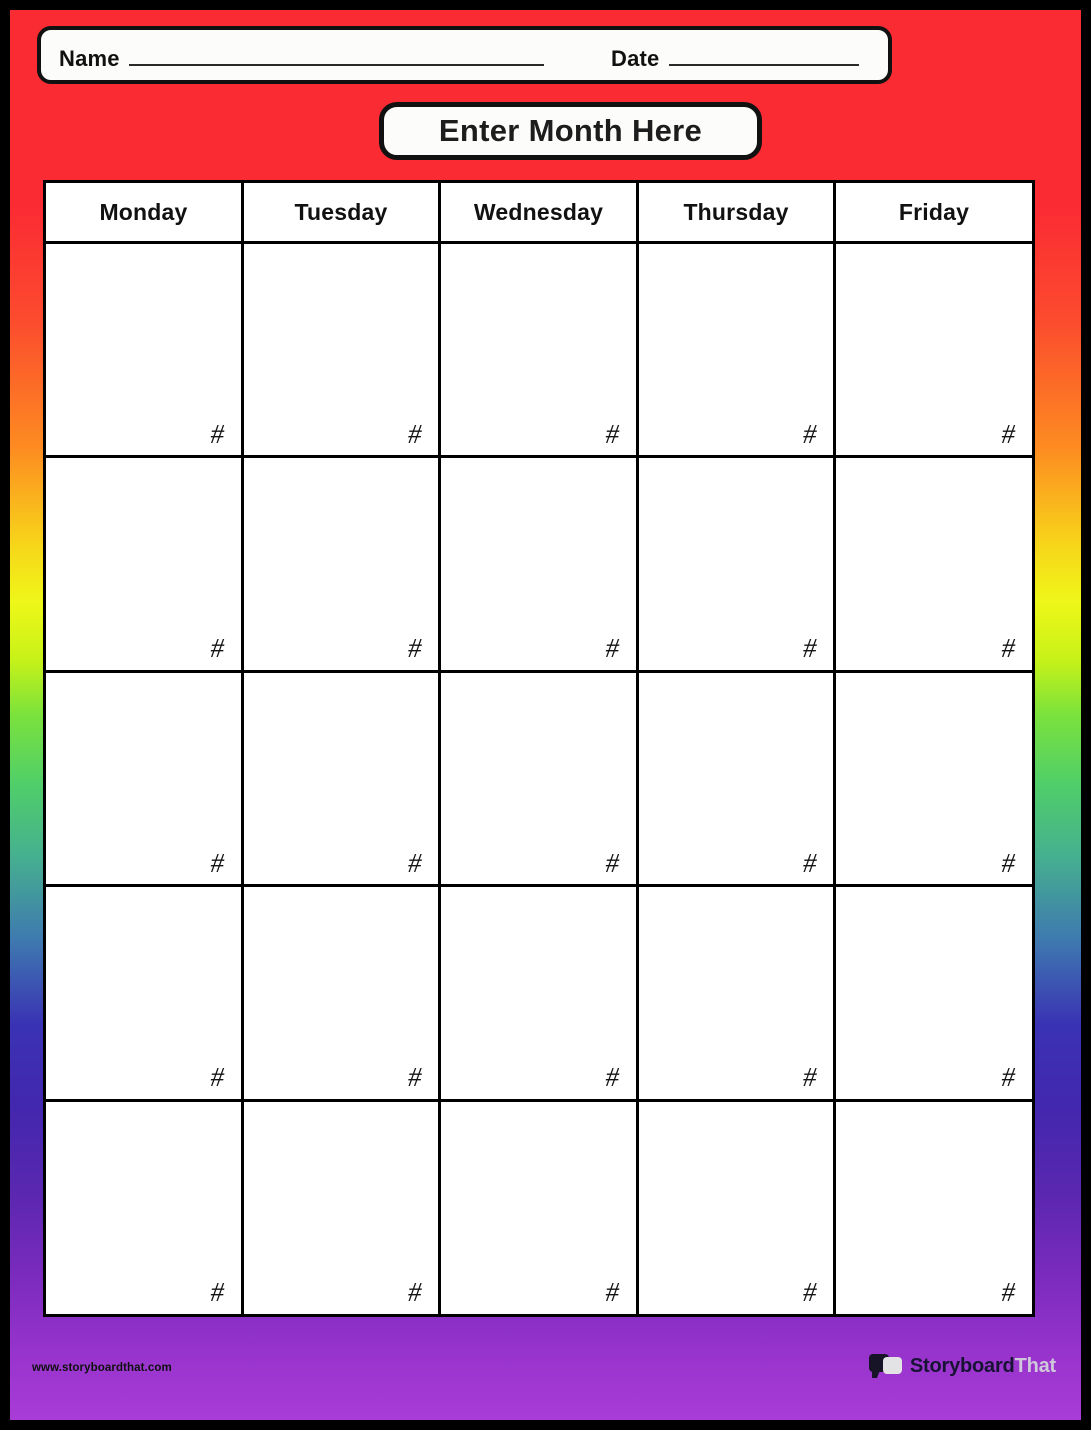 The height and width of the screenshot is (1430, 1091). I want to click on speech-bubble-front-shape, so click(892, 1365).